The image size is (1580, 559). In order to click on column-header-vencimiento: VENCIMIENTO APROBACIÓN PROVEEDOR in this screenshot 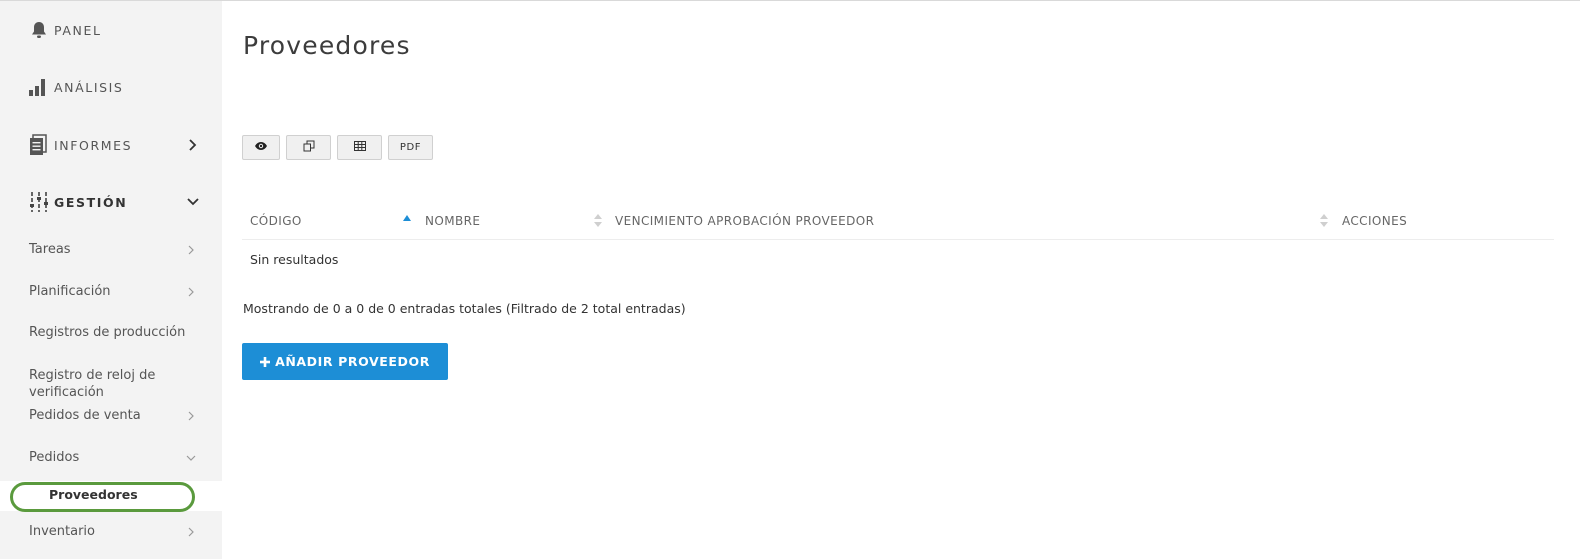, I will do `click(744, 221)`.